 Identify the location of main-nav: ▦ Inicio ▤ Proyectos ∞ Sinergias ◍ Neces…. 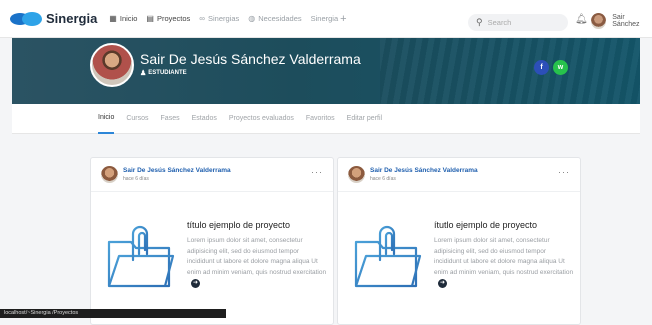
(233, 19).